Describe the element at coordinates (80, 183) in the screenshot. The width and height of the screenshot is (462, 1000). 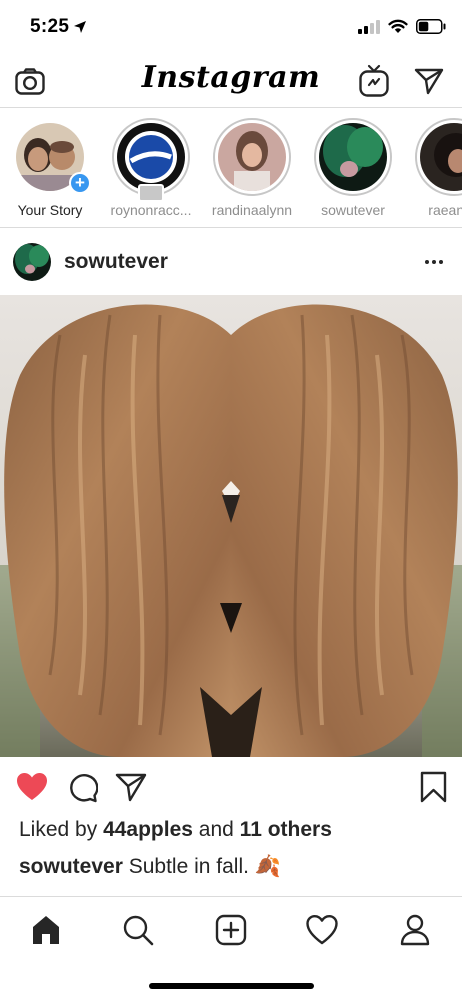
I see `add-story-icon: +` at that location.